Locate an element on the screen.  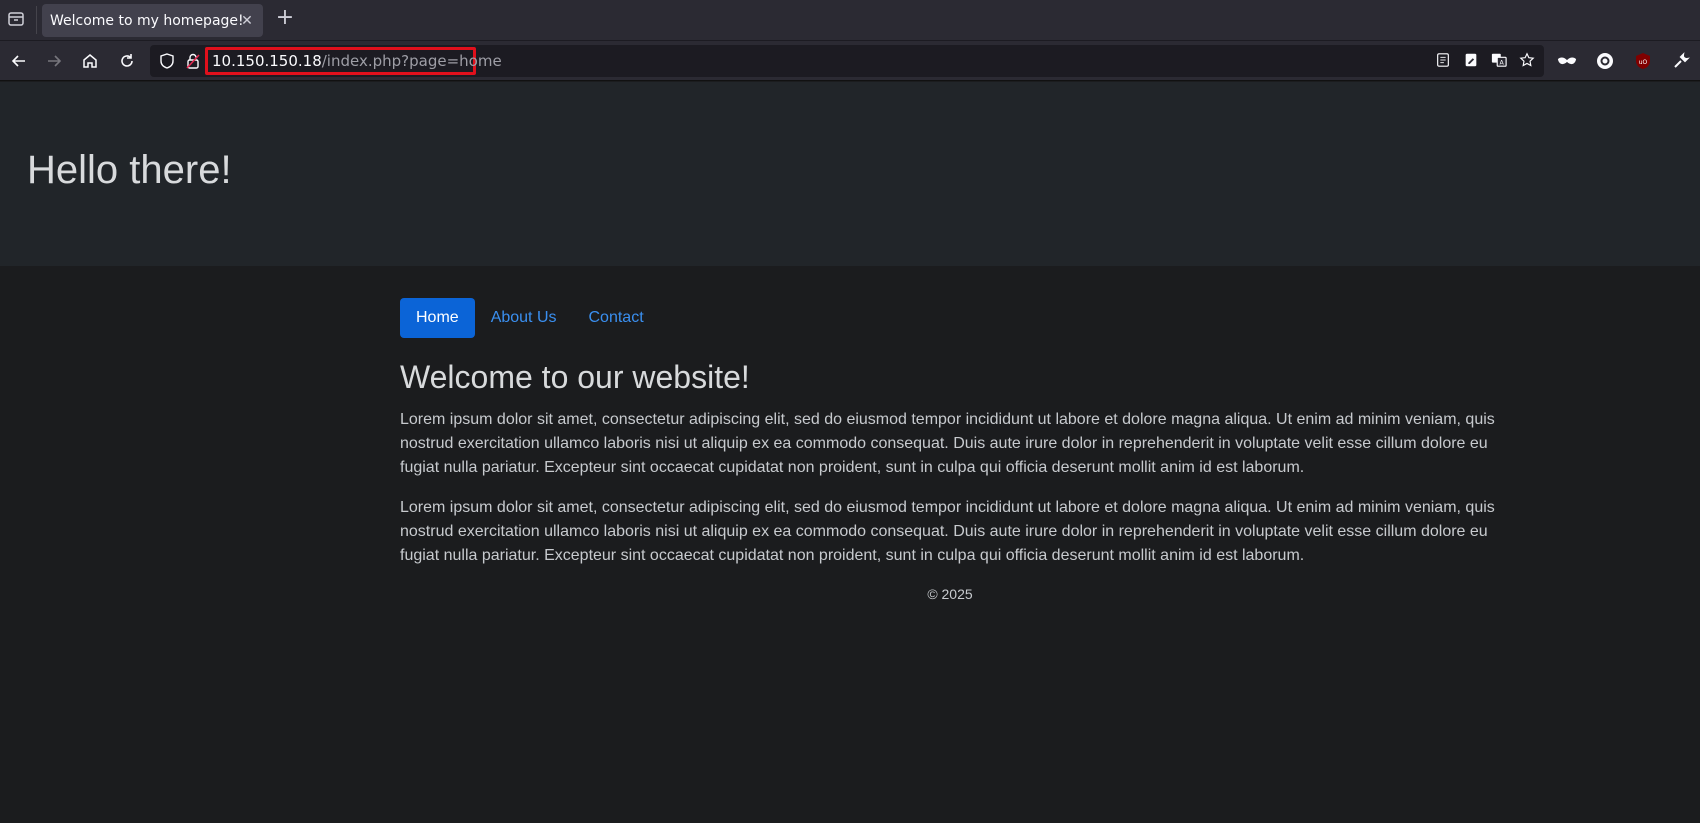
tab-strip: Welcome to my homepage! ✕ + is located at coordinates (850, 20).